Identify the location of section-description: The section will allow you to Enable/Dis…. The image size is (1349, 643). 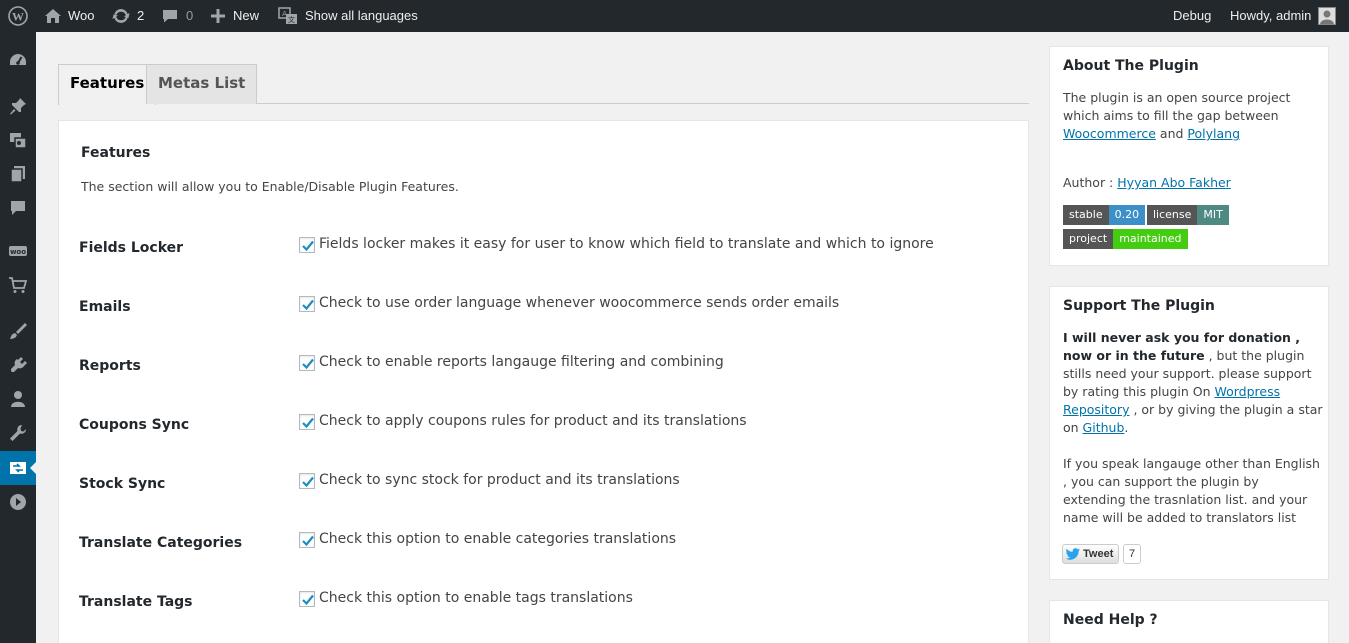
(270, 186).